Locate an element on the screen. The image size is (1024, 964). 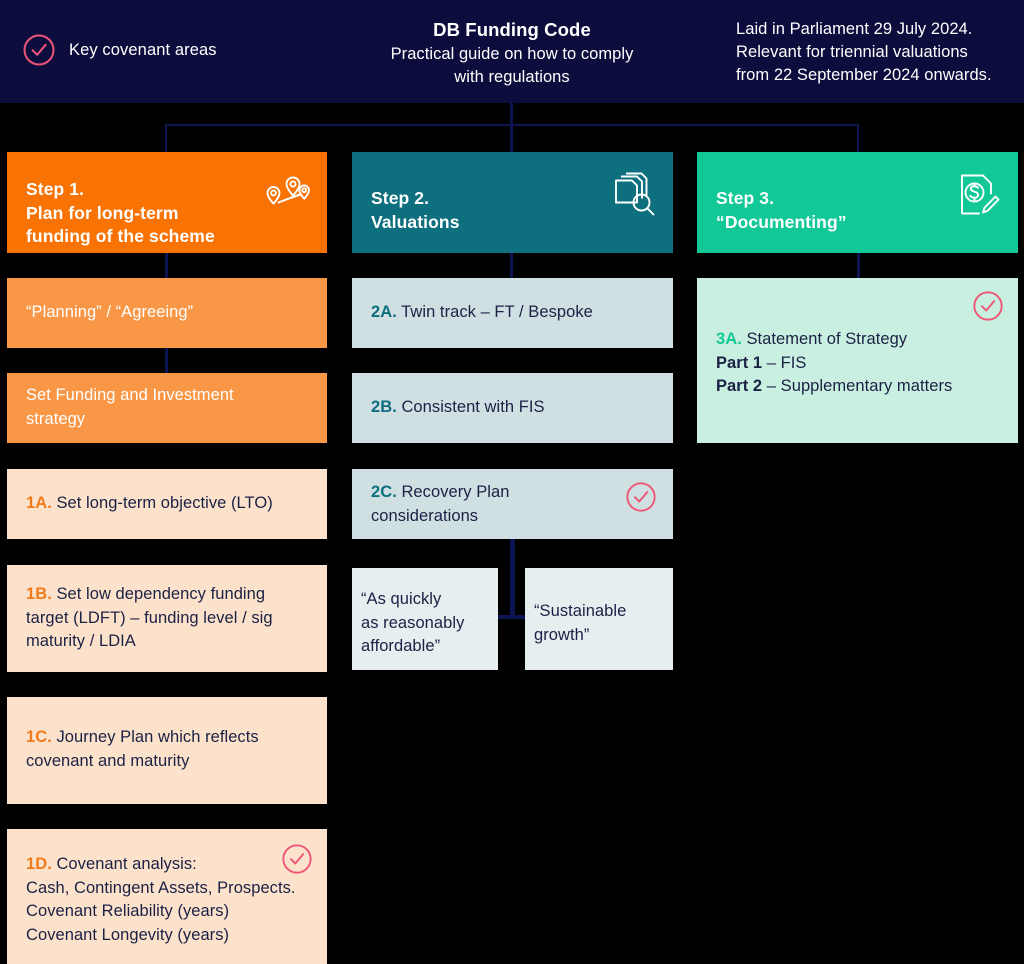
item-2a-label: 2A. is located at coordinates (384, 312).